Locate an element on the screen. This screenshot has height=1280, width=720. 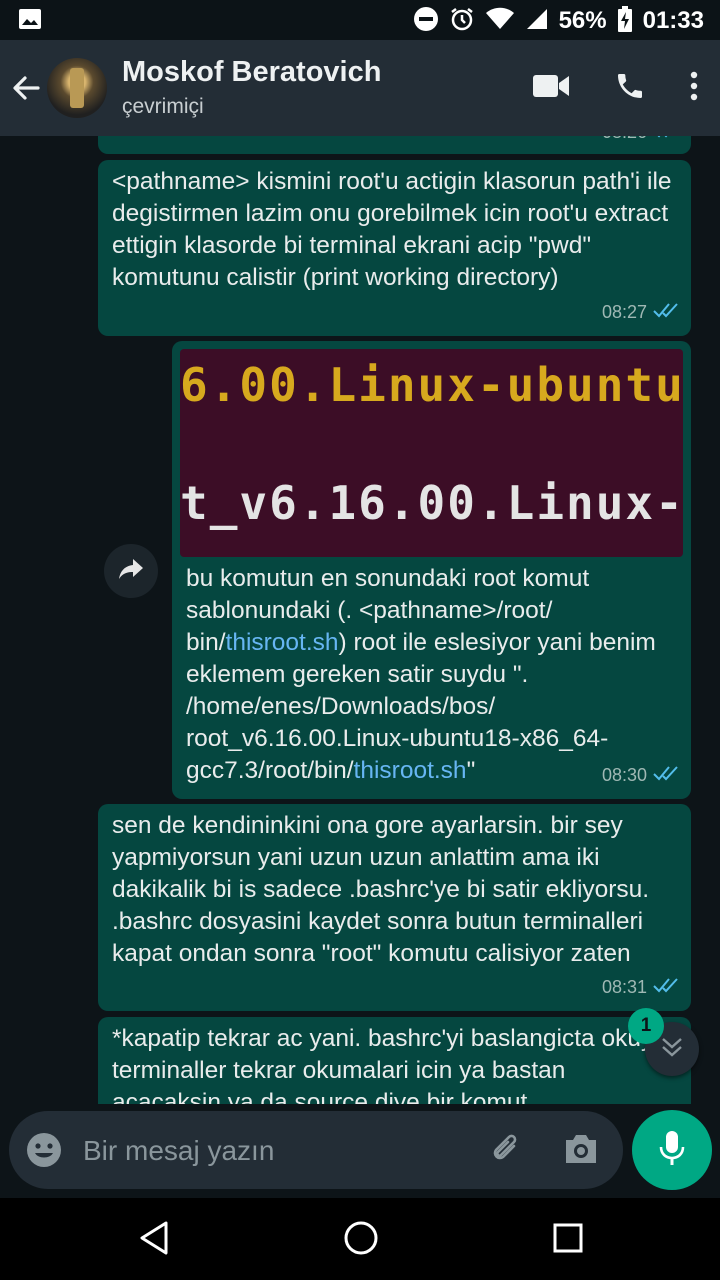
image-text-line: t_v6.16.00.Linux- is located at coordinates (431, 503).